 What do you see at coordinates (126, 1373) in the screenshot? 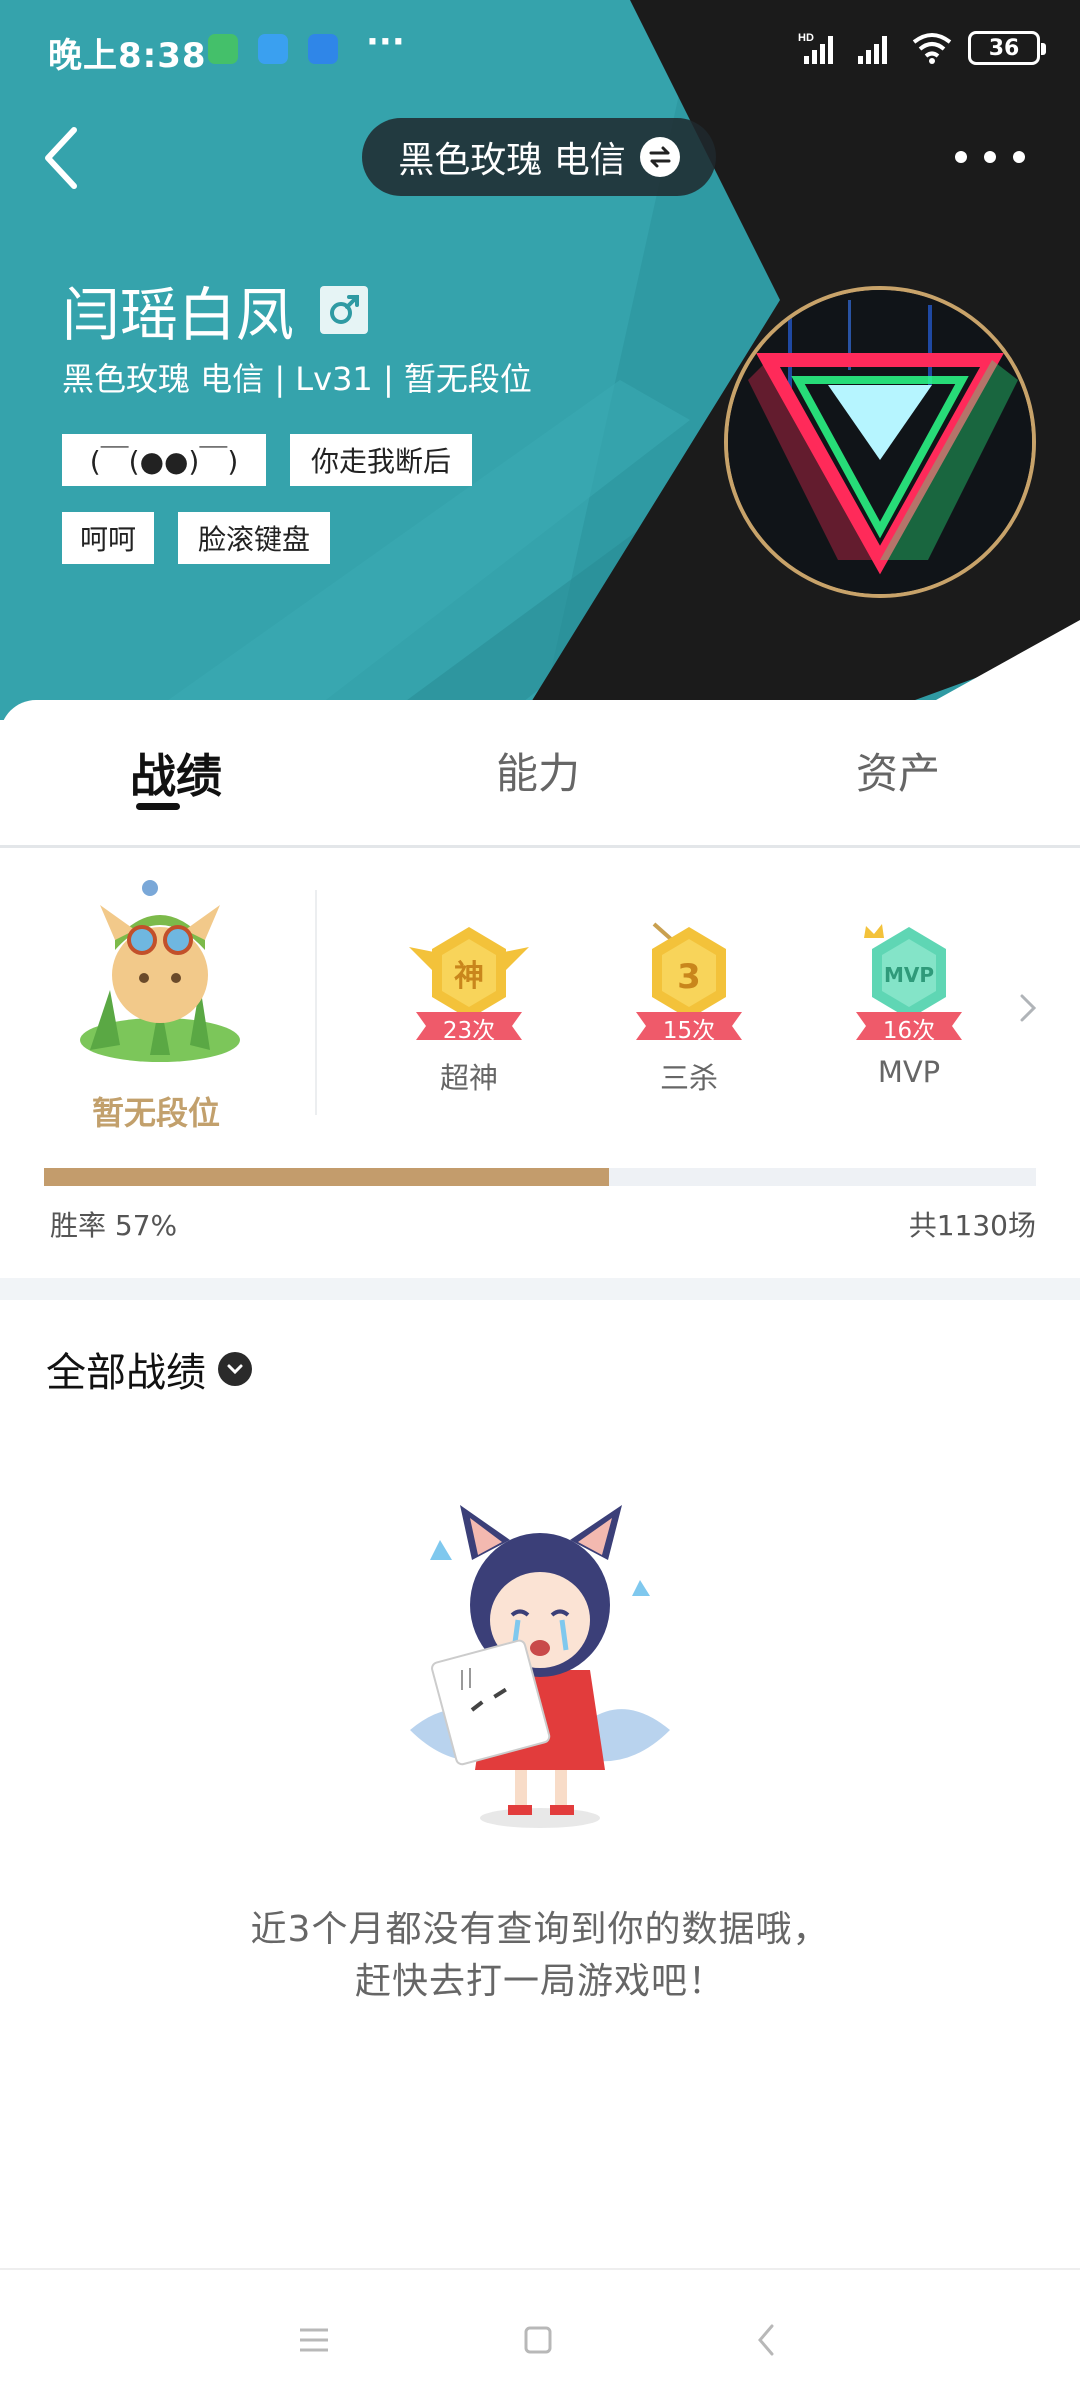
I see `records-title: 全部战绩` at bounding box center [126, 1373].